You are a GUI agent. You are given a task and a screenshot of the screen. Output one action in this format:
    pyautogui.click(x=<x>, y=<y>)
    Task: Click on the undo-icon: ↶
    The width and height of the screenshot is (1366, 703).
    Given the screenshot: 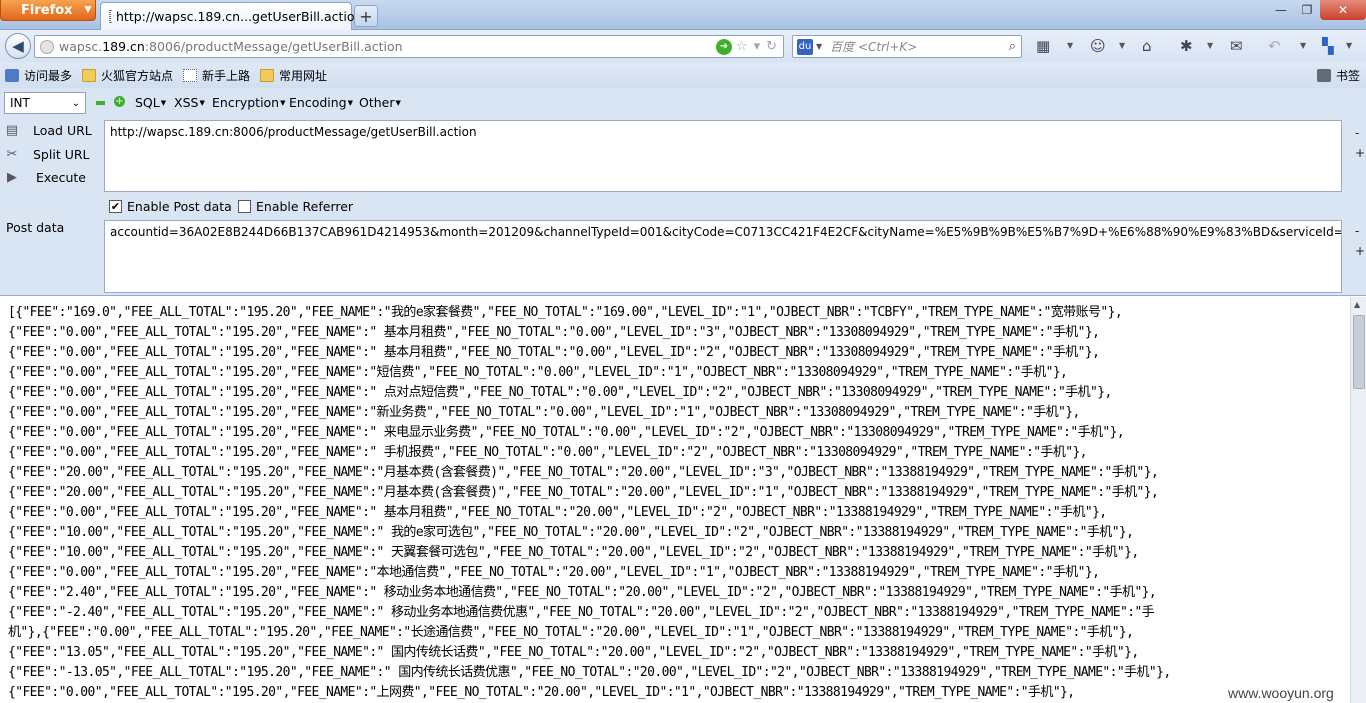 What is the action you would take?
    pyautogui.click(x=1274, y=46)
    